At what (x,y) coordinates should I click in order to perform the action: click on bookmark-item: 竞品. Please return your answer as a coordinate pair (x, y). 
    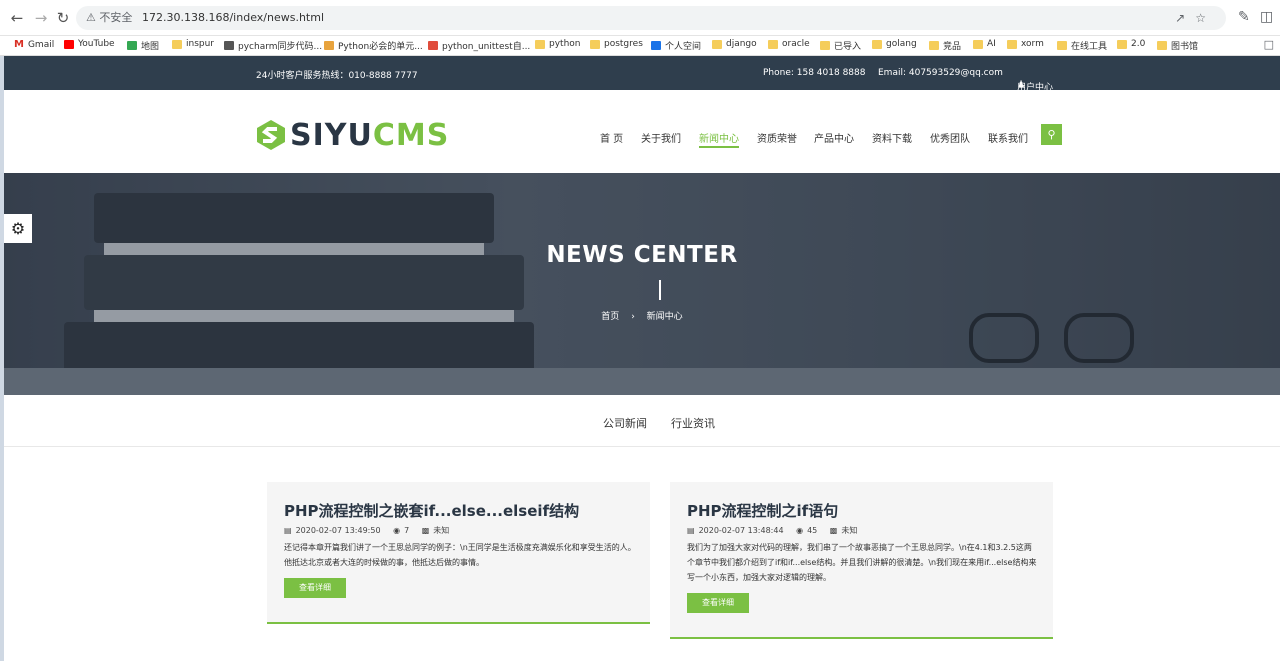
    Looking at the image, I should click on (945, 45).